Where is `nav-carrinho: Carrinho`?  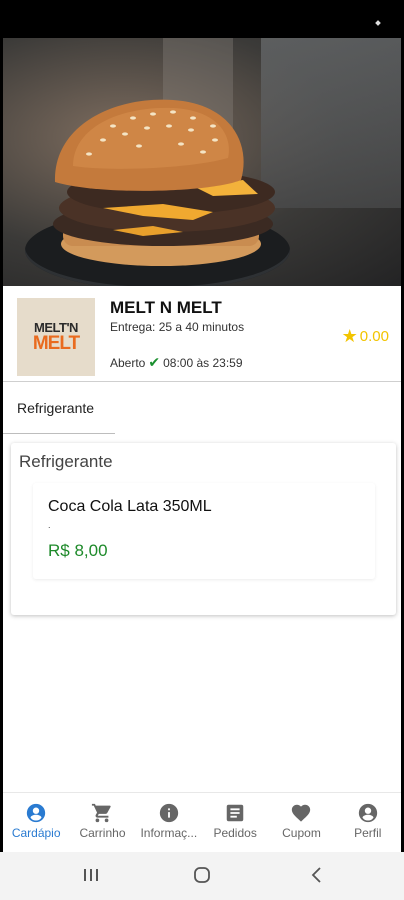
nav-carrinho: Carrinho is located at coordinates (102, 822).